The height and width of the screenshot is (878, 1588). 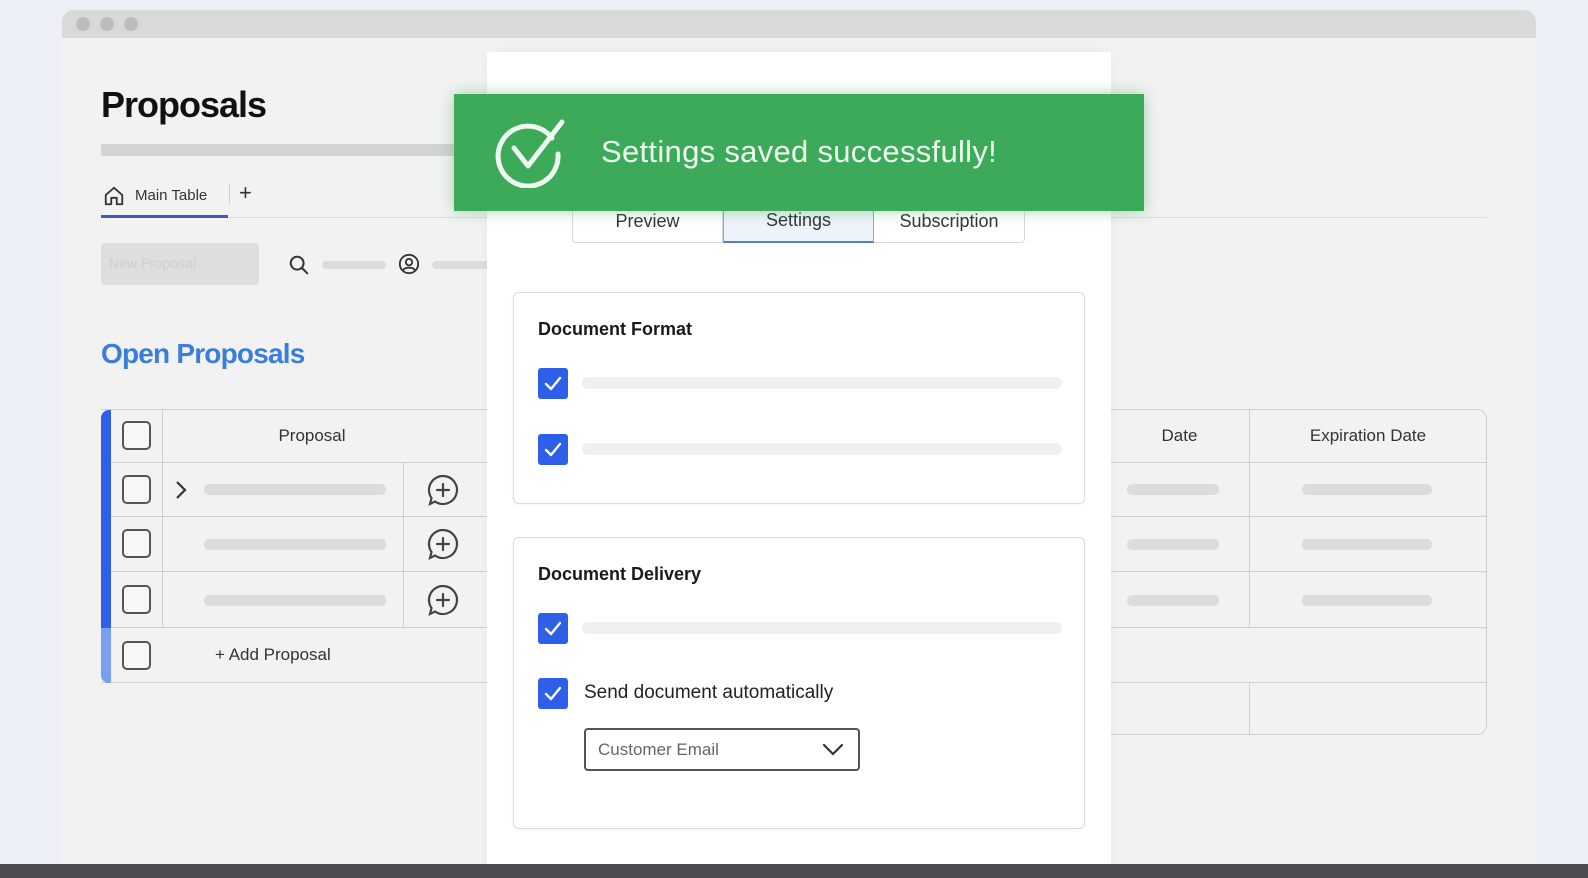 I want to click on table-header-row: Proposal, so click(x=306, y=436).